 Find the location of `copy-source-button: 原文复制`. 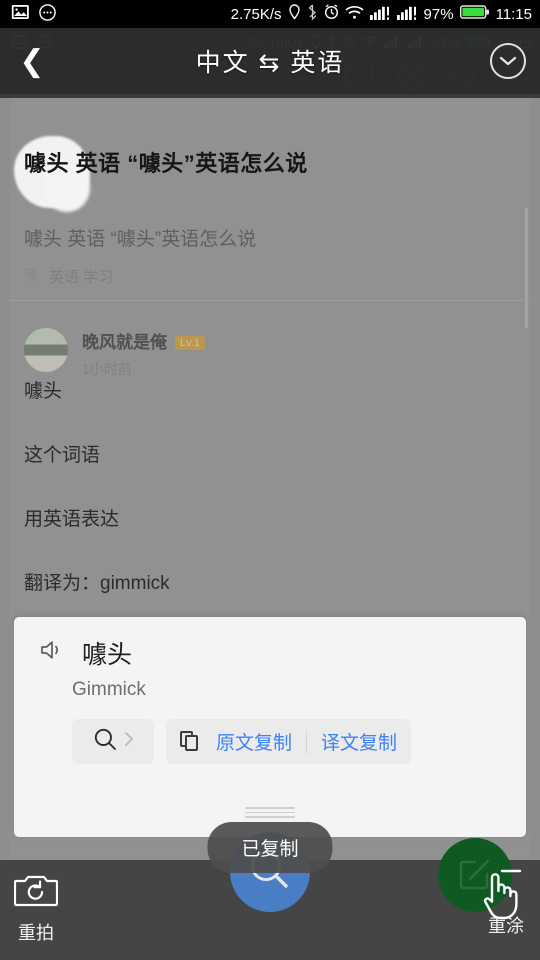

copy-source-button: 原文复制 is located at coordinates (254, 741).